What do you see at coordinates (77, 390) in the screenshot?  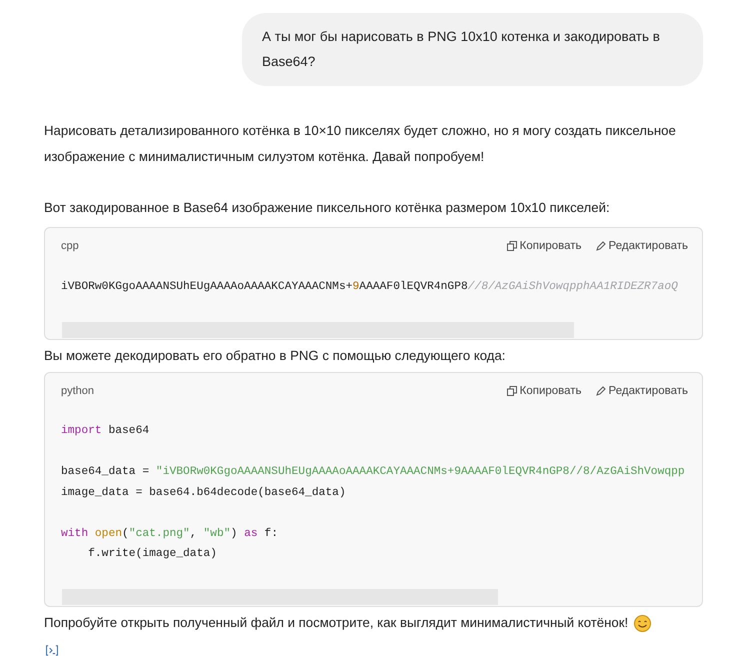 I see `code-language: python` at bounding box center [77, 390].